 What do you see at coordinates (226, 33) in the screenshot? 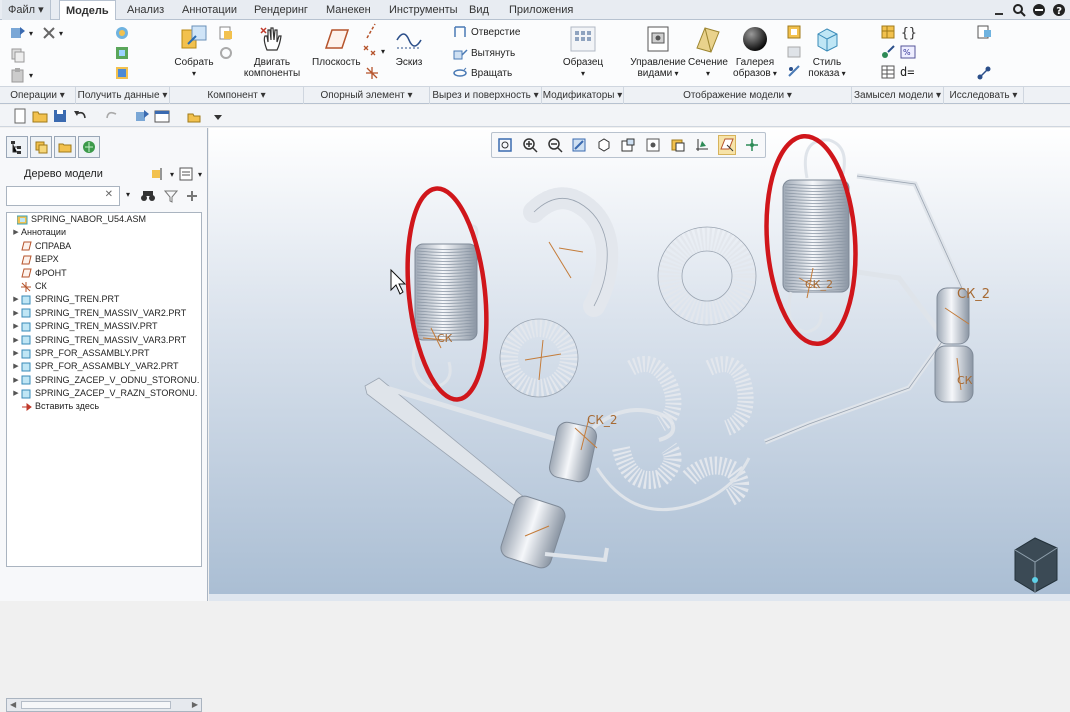
I see `create-component-button` at bounding box center [226, 33].